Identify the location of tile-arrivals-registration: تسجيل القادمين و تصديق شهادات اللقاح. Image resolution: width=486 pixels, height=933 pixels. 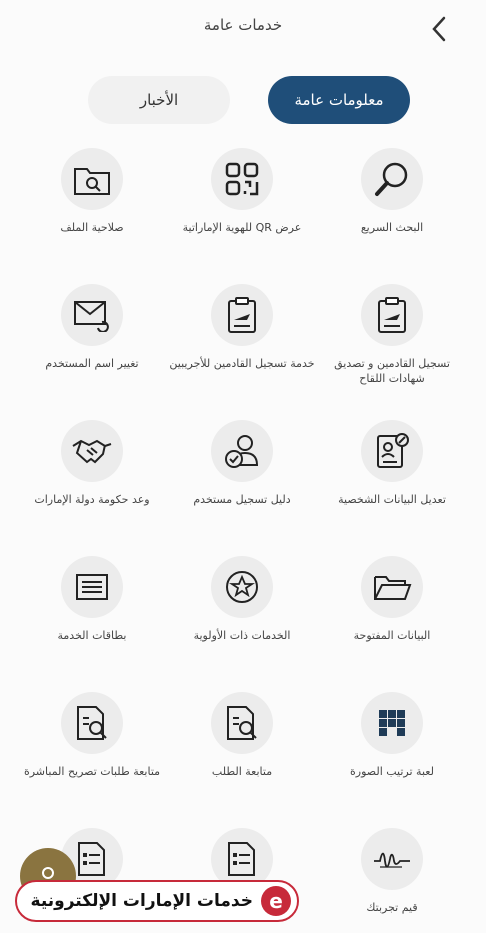
(392, 335).